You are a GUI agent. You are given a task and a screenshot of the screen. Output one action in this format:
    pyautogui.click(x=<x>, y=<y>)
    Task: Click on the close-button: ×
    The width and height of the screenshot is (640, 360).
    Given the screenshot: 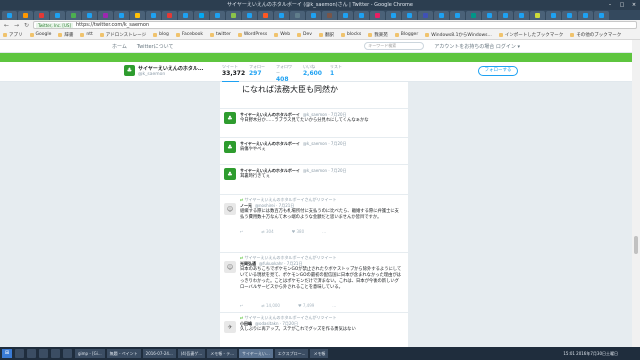 What is the action you would take?
    pyautogui.click(x=634, y=5)
    